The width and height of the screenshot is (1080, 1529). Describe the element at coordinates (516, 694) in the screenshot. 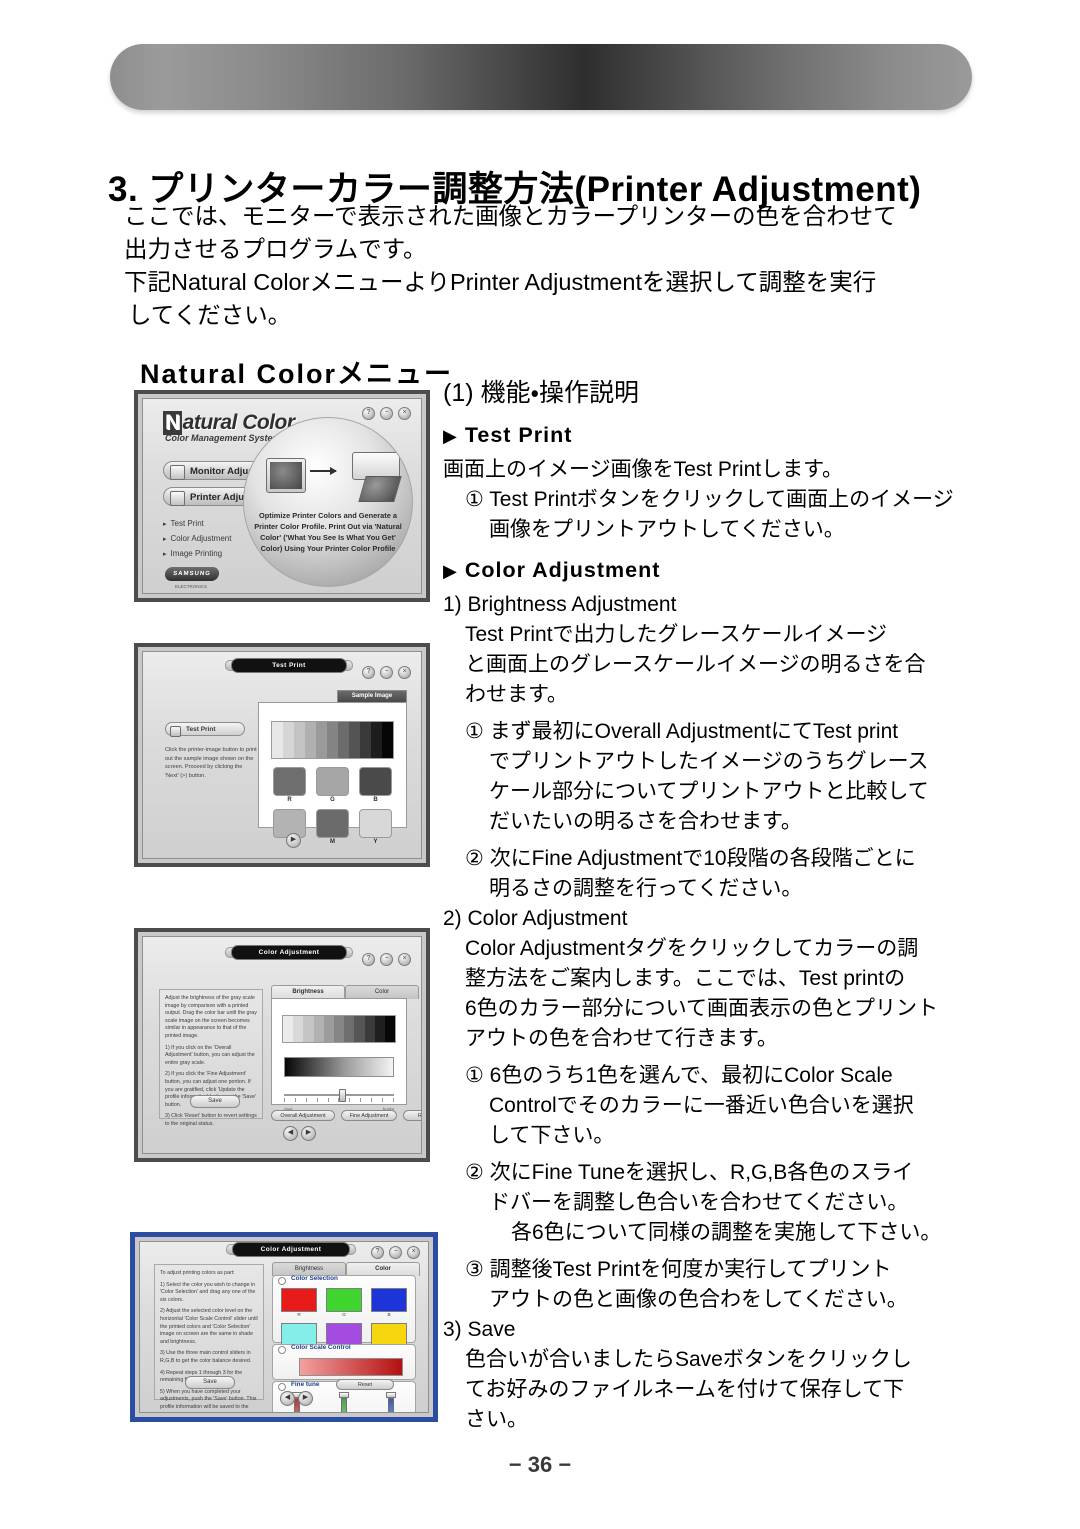

I see `brightness-line: わせます。` at that location.